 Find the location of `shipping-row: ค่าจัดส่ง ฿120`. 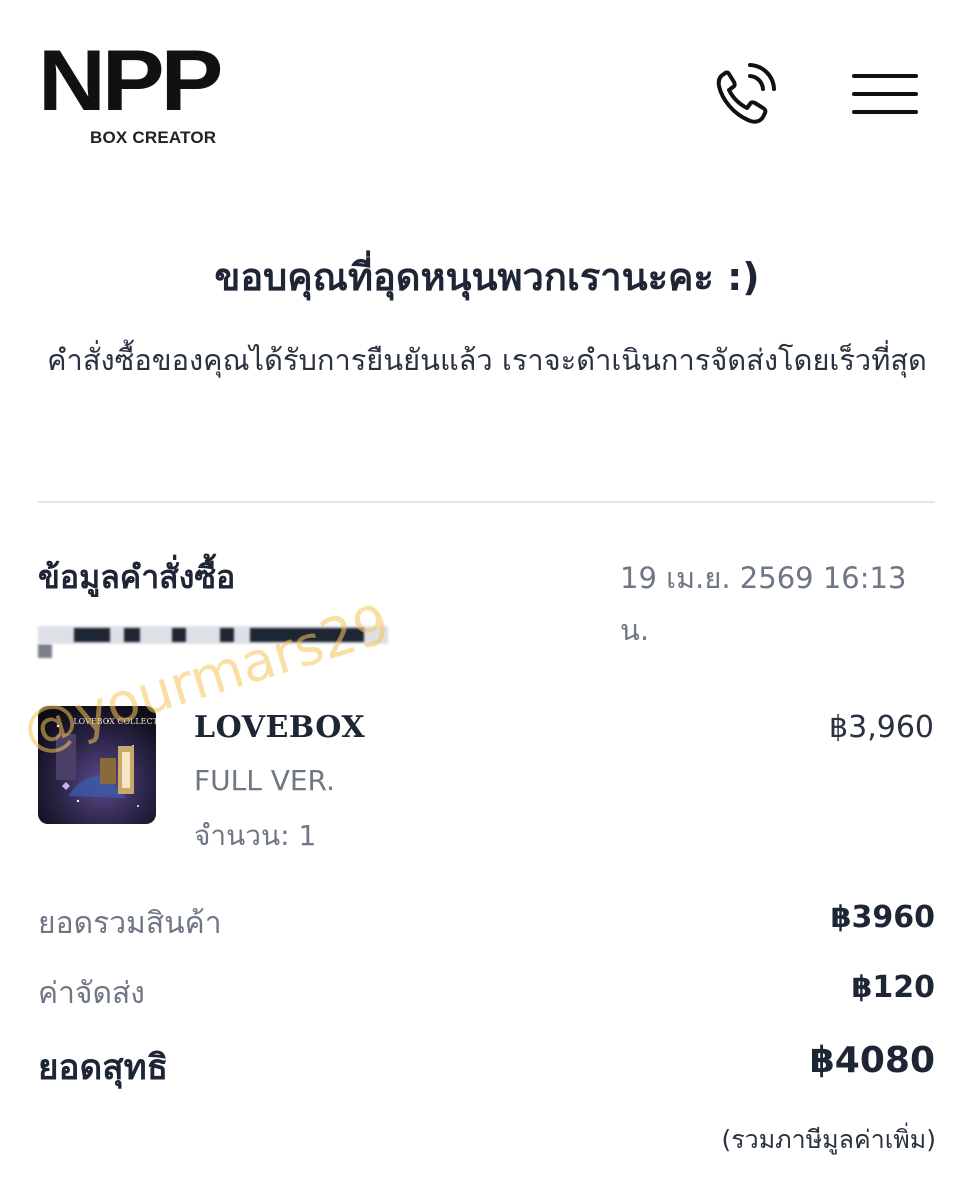

shipping-row: ค่าจัดส่ง ฿120 is located at coordinates (486, 995).